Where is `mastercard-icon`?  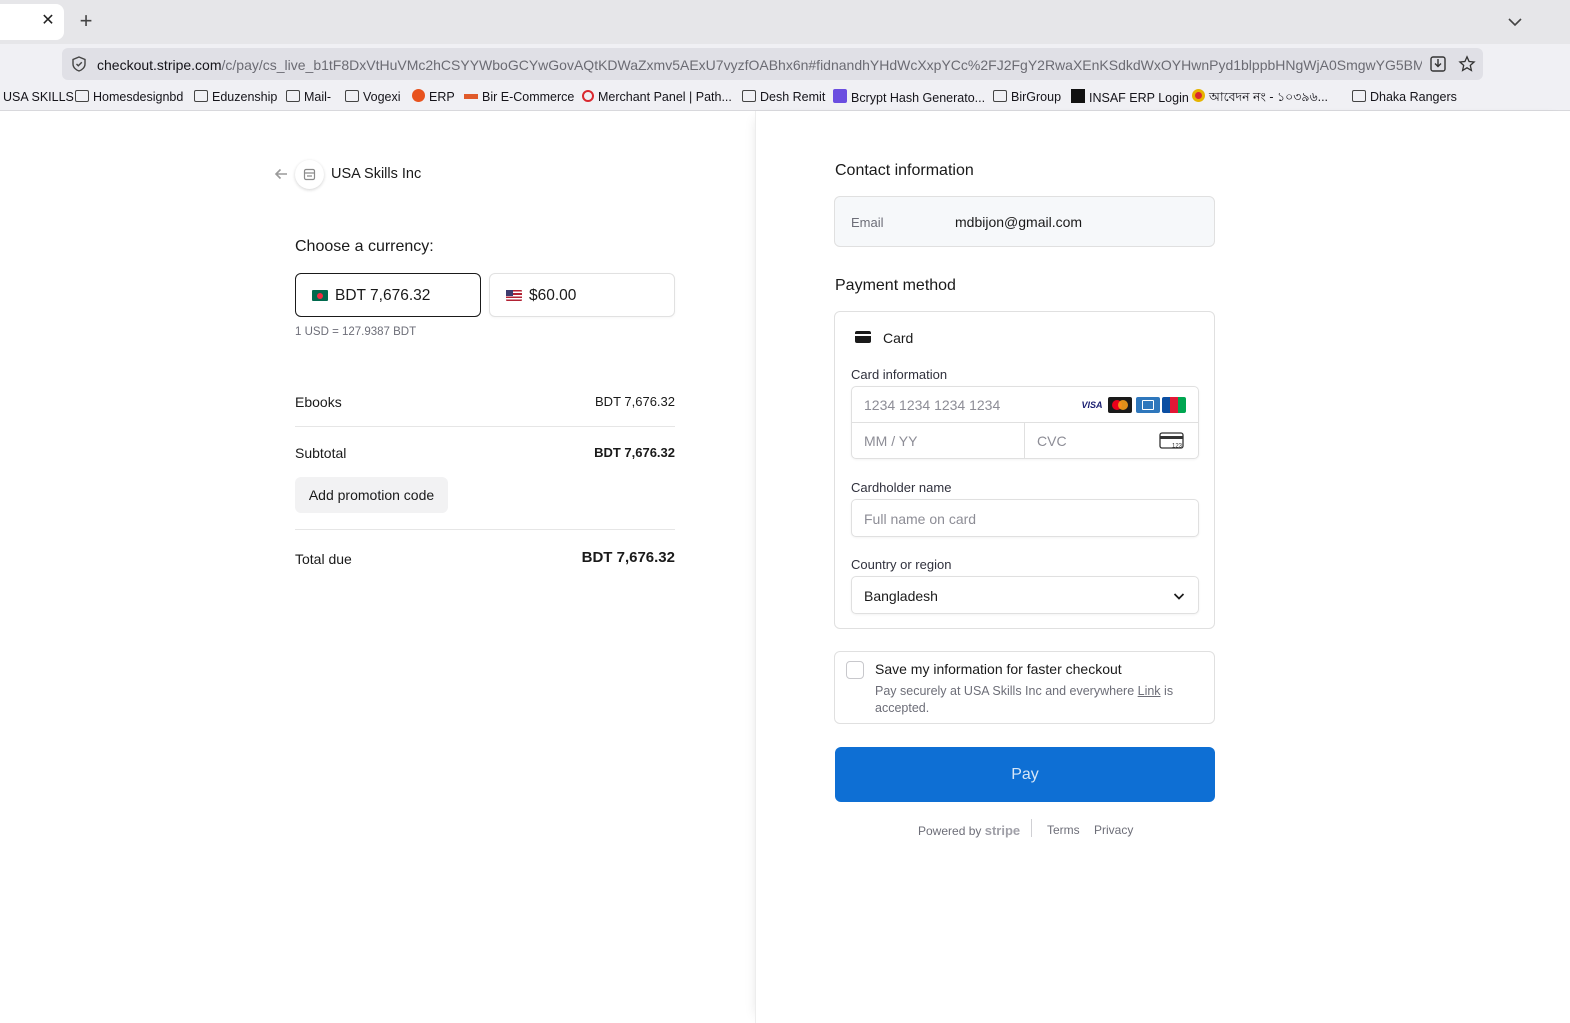
mastercard-icon is located at coordinates (1120, 405).